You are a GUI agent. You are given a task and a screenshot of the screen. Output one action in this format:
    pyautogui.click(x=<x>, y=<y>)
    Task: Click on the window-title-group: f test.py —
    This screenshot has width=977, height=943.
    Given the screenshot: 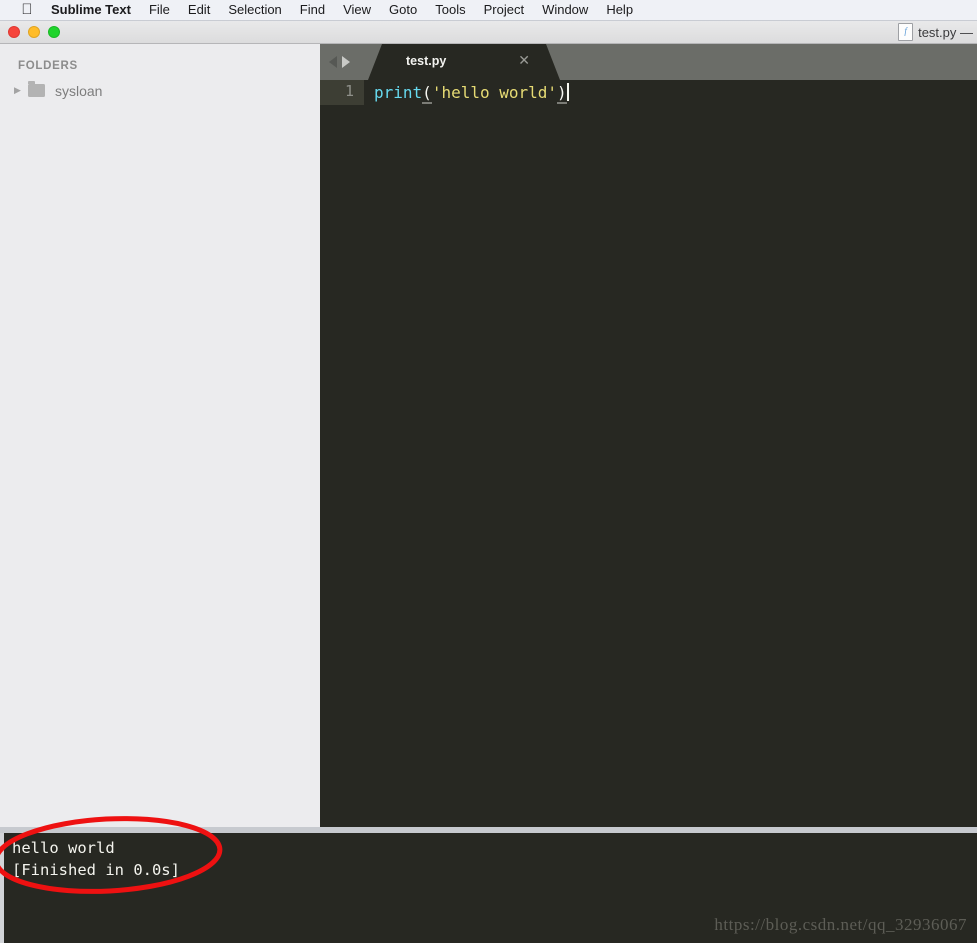 What is the action you would take?
    pyautogui.click(x=935, y=32)
    